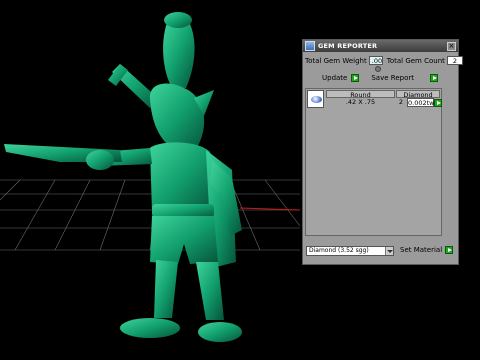 This screenshot has height=360, width=480. I want to click on save-report-label: Save Report, so click(392, 78).